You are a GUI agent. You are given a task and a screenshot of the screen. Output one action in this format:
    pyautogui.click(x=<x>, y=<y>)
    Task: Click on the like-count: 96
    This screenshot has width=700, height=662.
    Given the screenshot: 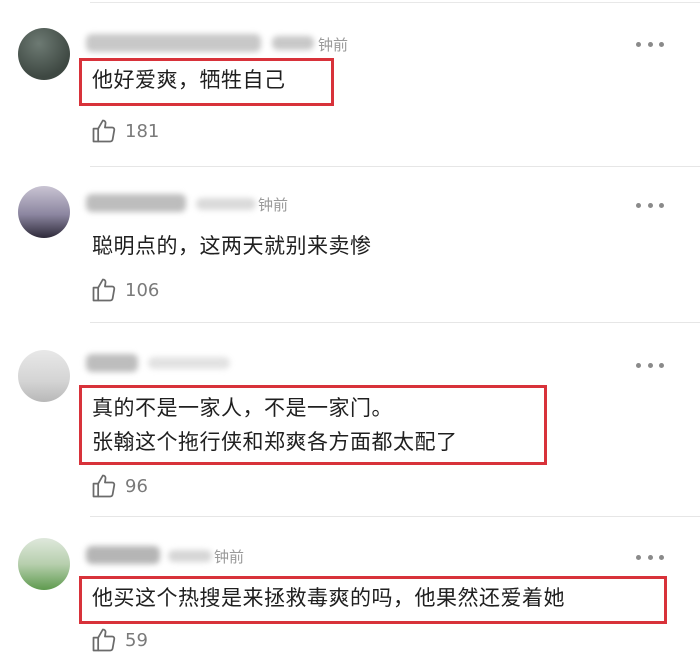 What is the action you would take?
    pyautogui.click(x=136, y=486)
    